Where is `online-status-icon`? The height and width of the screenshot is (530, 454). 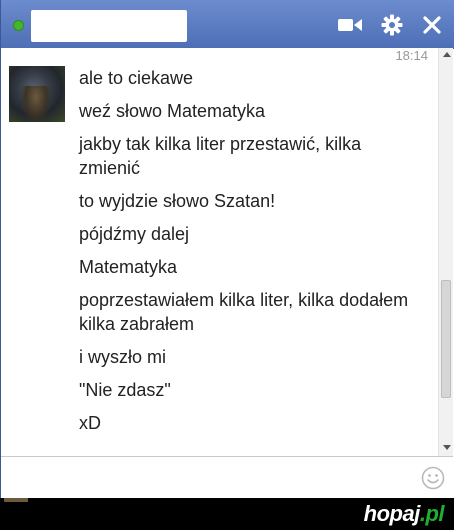 online-status-icon is located at coordinates (18, 25).